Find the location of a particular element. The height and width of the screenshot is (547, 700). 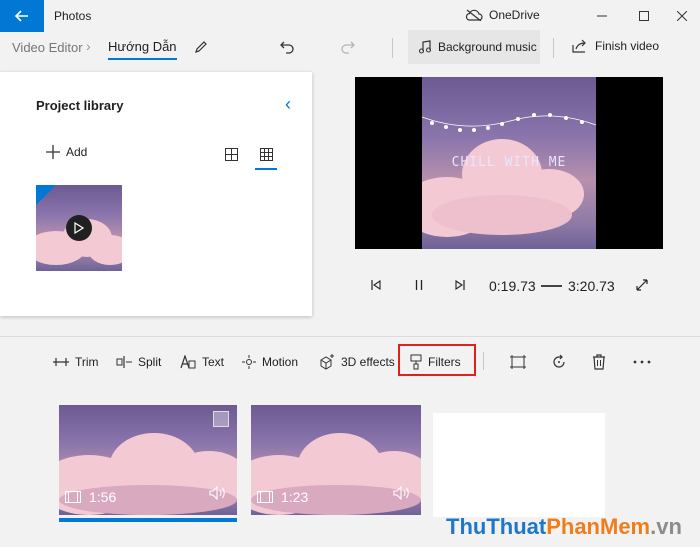

cube-sparkle-icon is located at coordinates (327, 362).